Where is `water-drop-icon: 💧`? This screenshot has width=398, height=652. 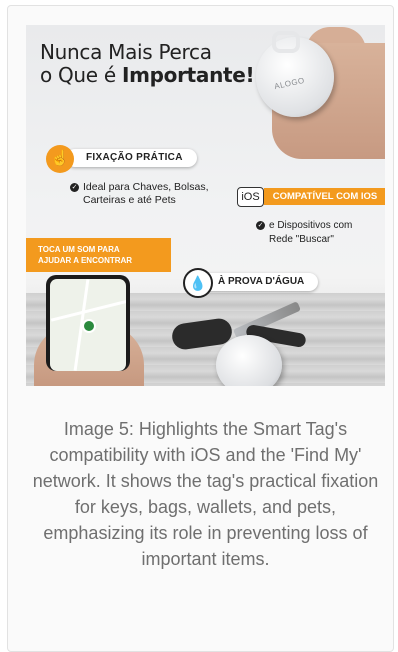 water-drop-icon: 💧 is located at coordinates (198, 283).